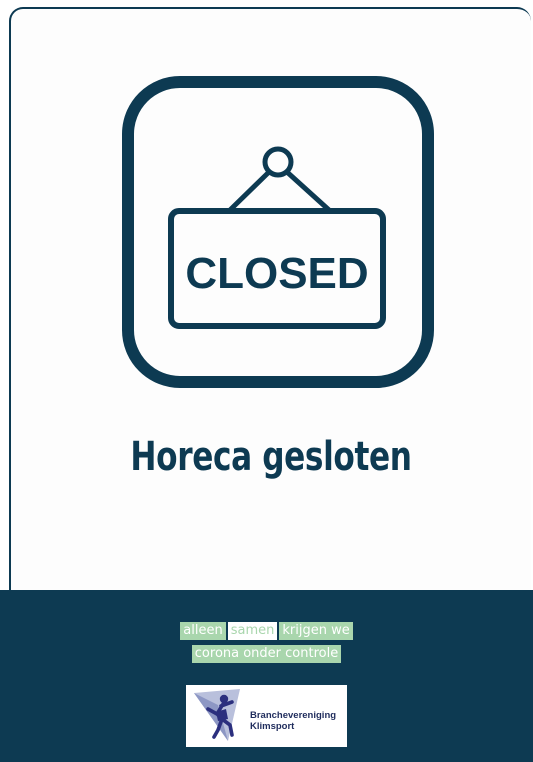 The height and width of the screenshot is (762, 533). Describe the element at coordinates (272, 726) in the screenshot. I see `logo-line-2: Klimsport` at that location.